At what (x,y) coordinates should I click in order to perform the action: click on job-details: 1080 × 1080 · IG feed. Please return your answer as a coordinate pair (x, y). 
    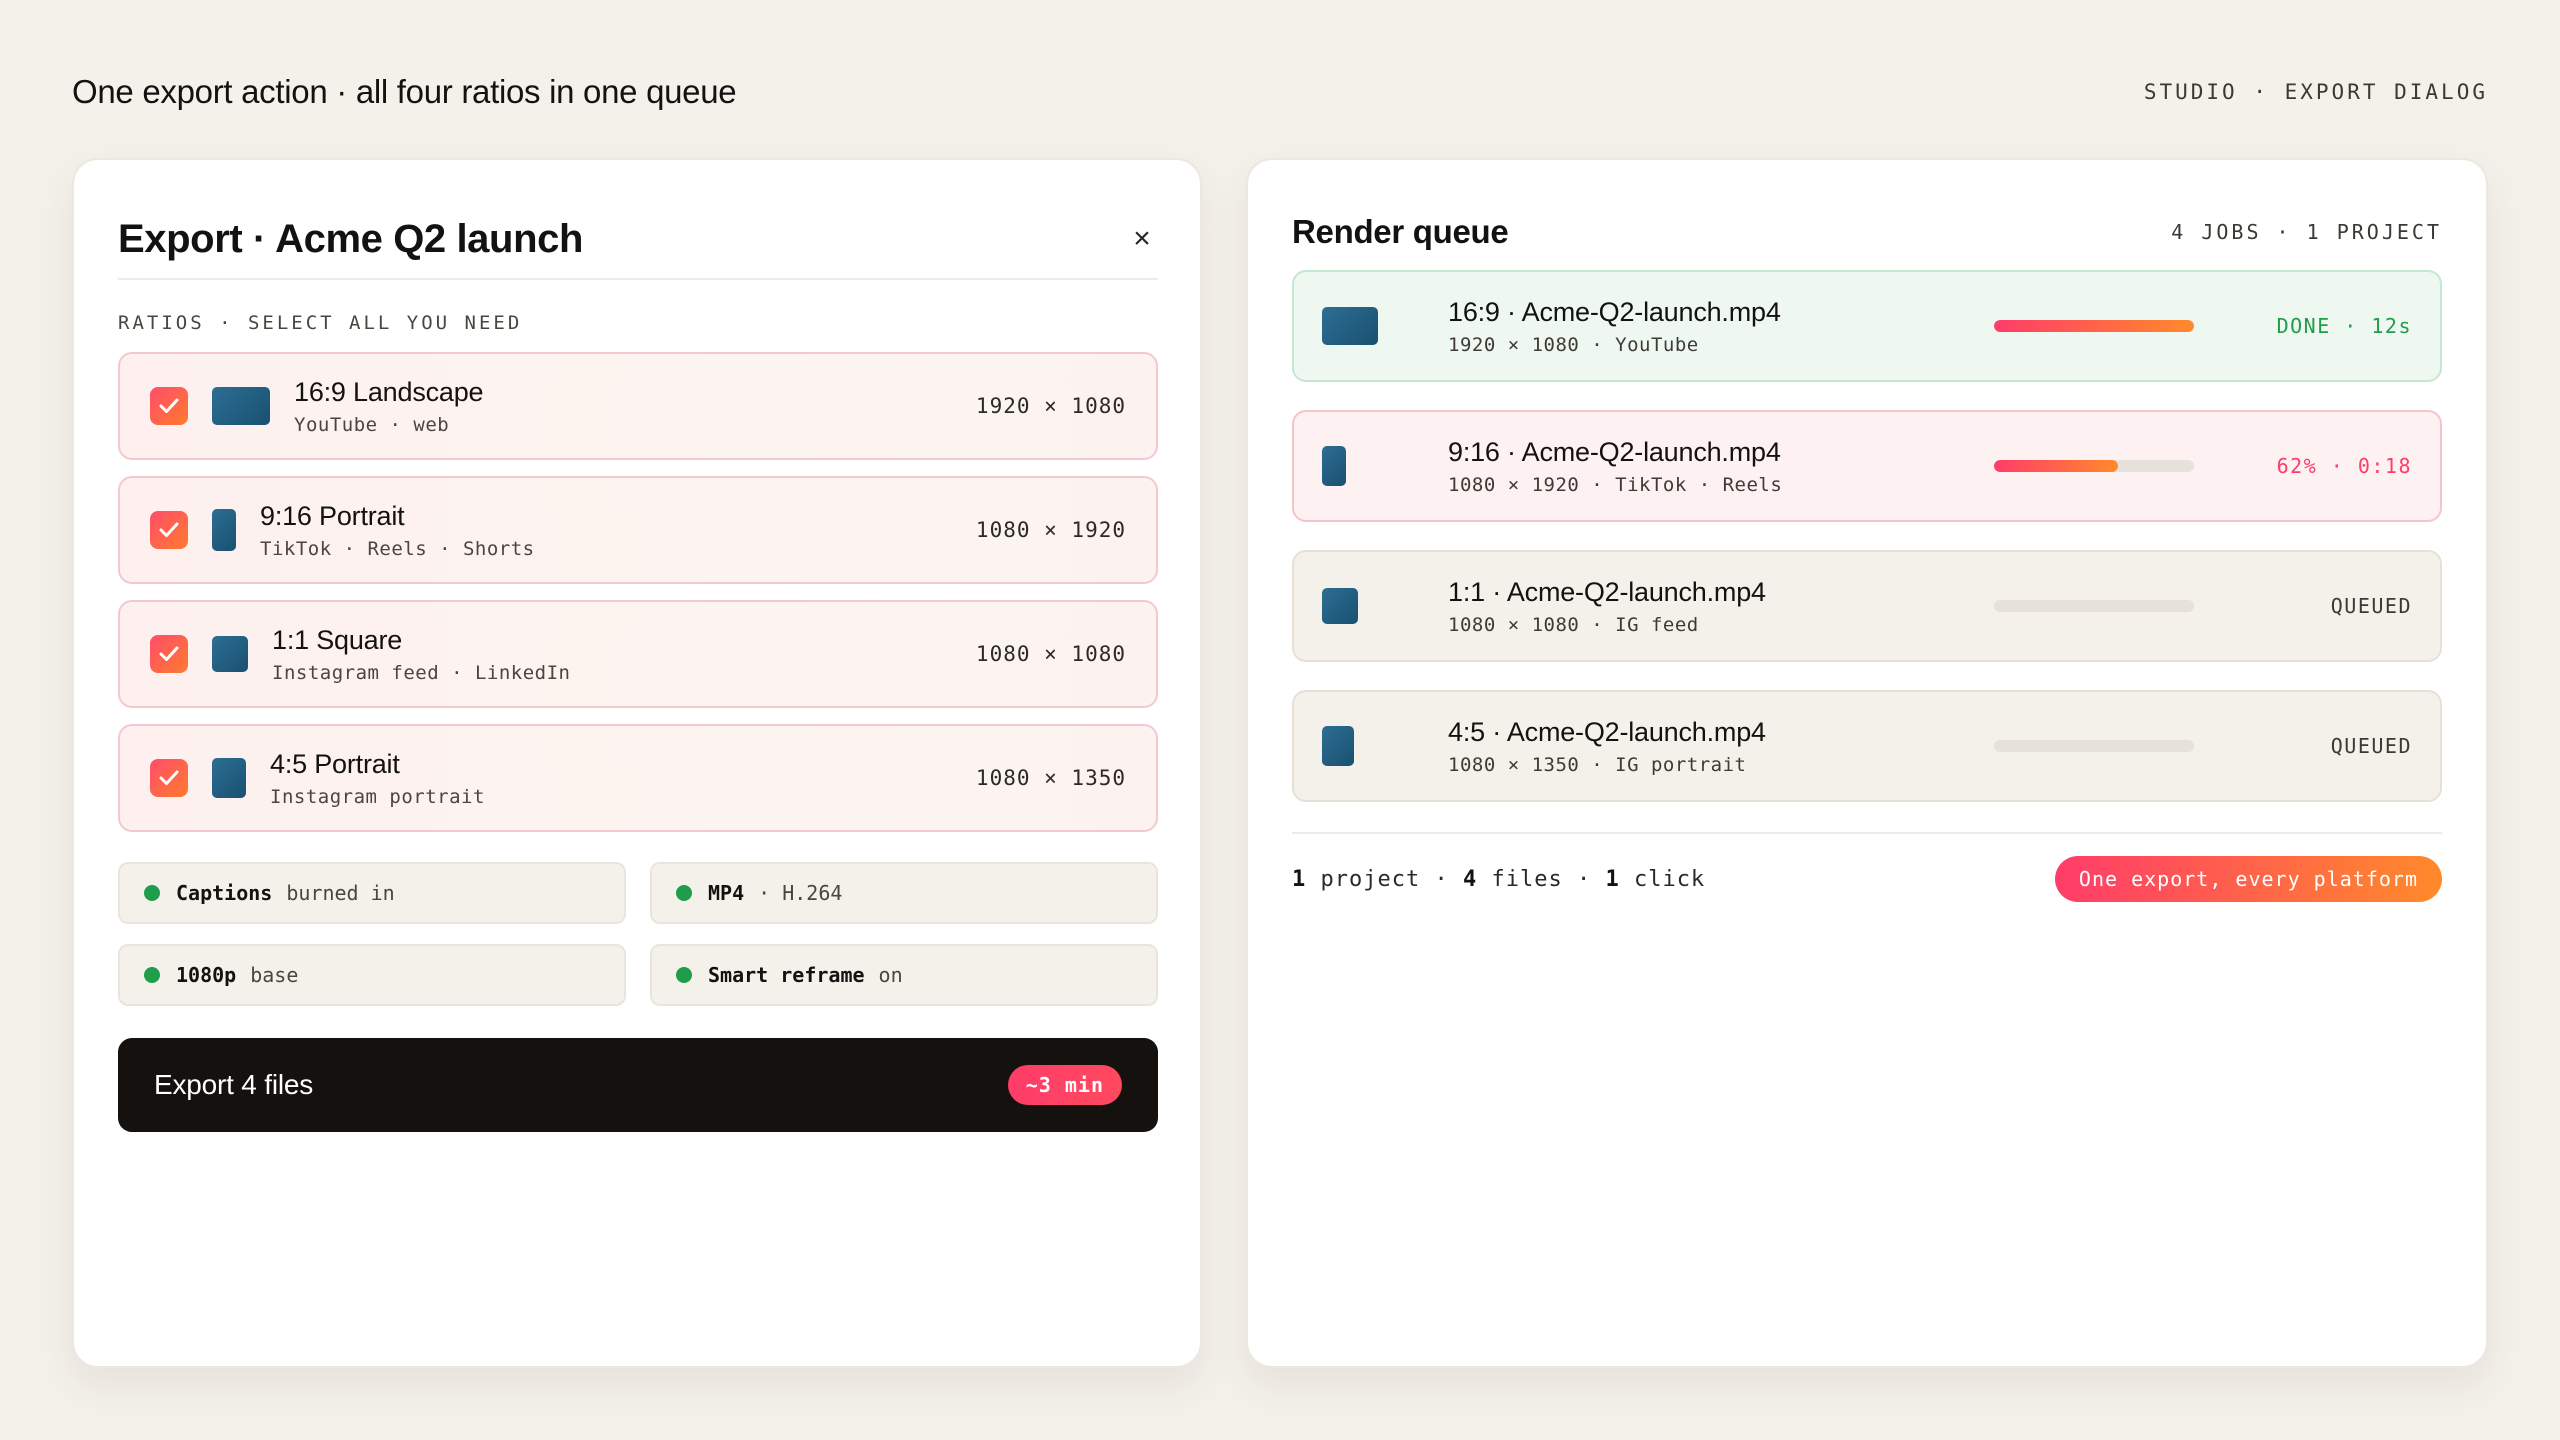
    Looking at the image, I should click on (1573, 624).